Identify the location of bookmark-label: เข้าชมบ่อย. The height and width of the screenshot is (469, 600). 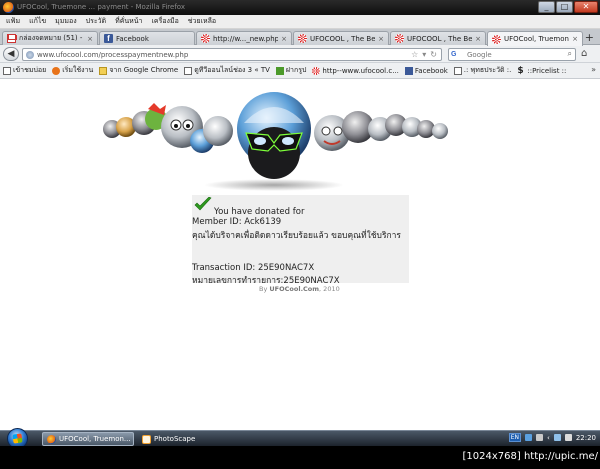
(30, 70).